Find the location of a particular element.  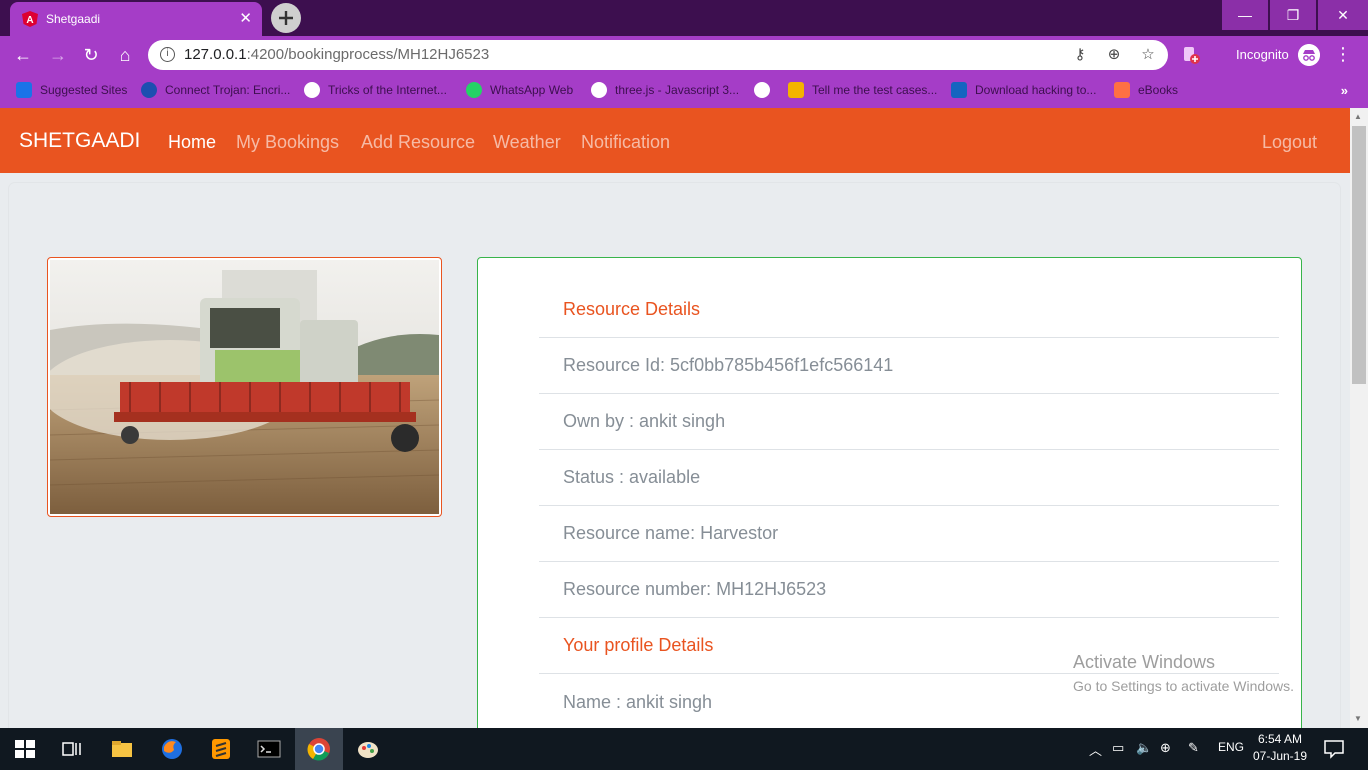

incognito-label: Incognito is located at coordinates (1262, 54).